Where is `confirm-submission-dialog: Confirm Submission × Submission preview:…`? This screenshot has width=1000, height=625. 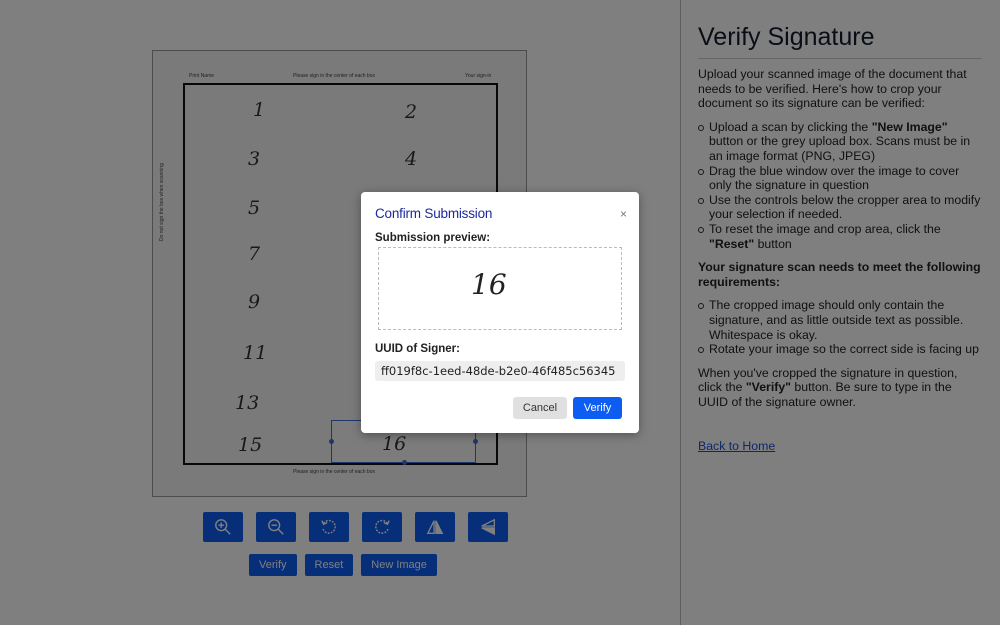
confirm-submission-dialog: Confirm Submission × Submission preview:… is located at coordinates (500, 312).